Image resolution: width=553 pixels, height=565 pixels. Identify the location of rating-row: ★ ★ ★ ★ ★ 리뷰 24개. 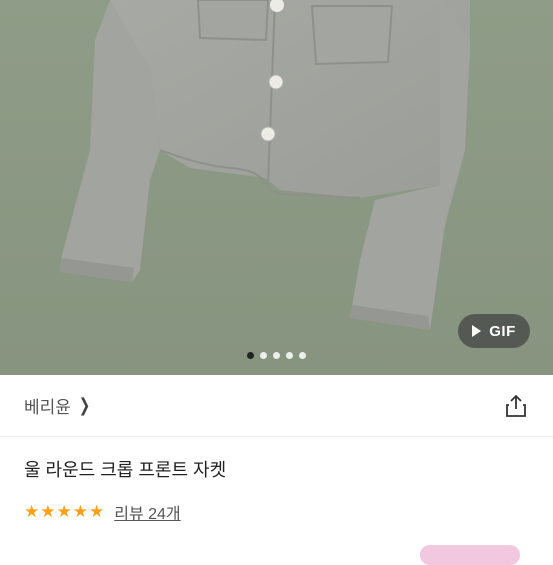
(102, 512).